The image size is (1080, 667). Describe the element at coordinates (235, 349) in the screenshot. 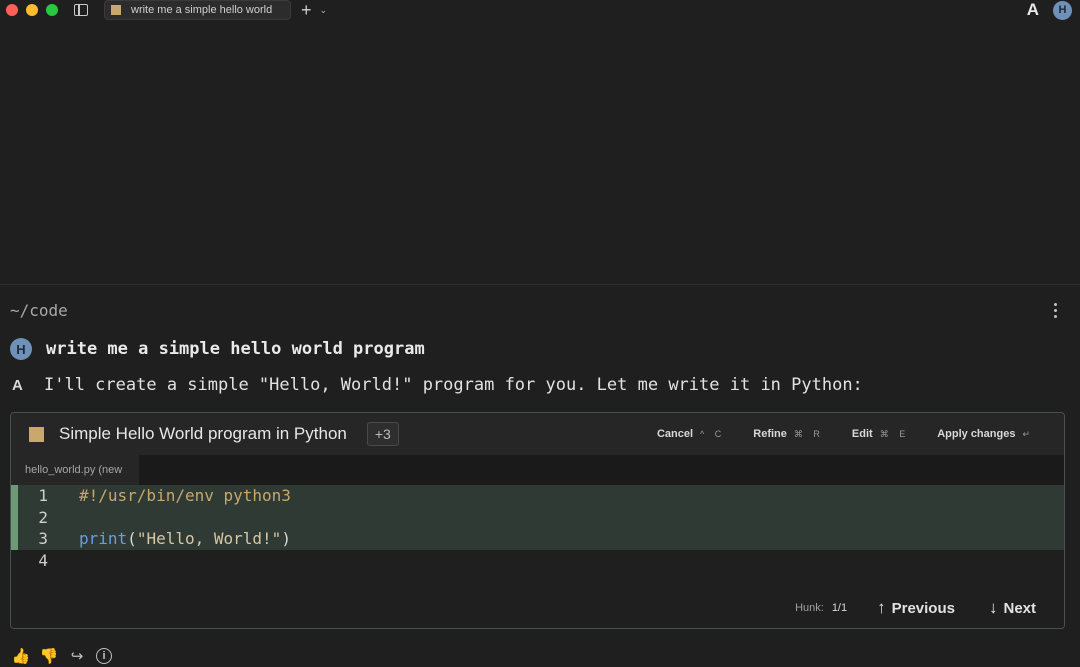

I see `user-message-text: write me a simple hello world program` at that location.